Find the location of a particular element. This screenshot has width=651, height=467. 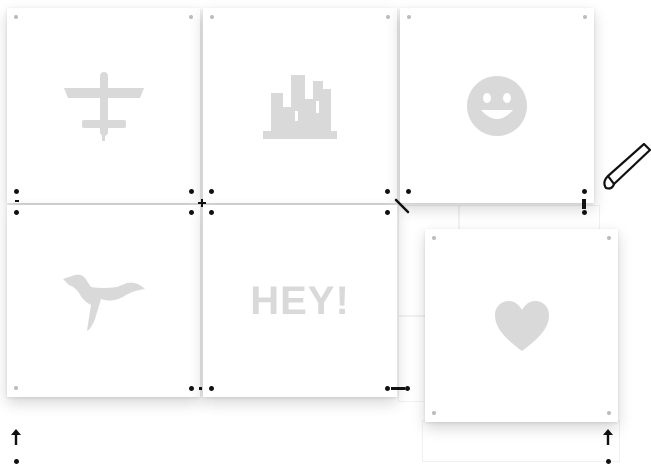

hey-text-glyph: HEY! is located at coordinates (300, 301).